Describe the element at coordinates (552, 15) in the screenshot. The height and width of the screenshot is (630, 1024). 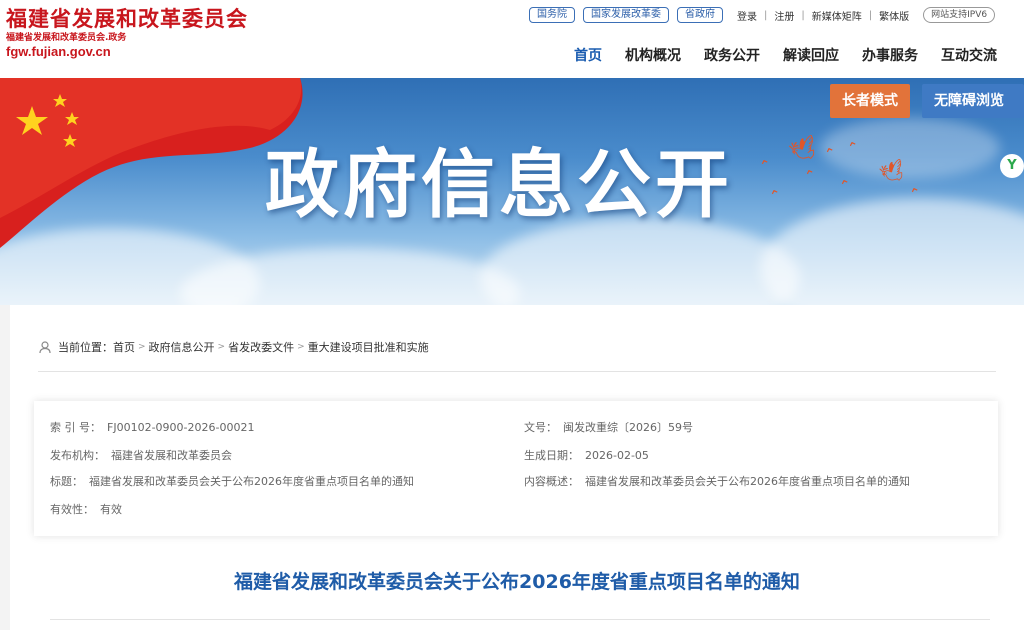
I see `link-state-council: 国务院` at that location.